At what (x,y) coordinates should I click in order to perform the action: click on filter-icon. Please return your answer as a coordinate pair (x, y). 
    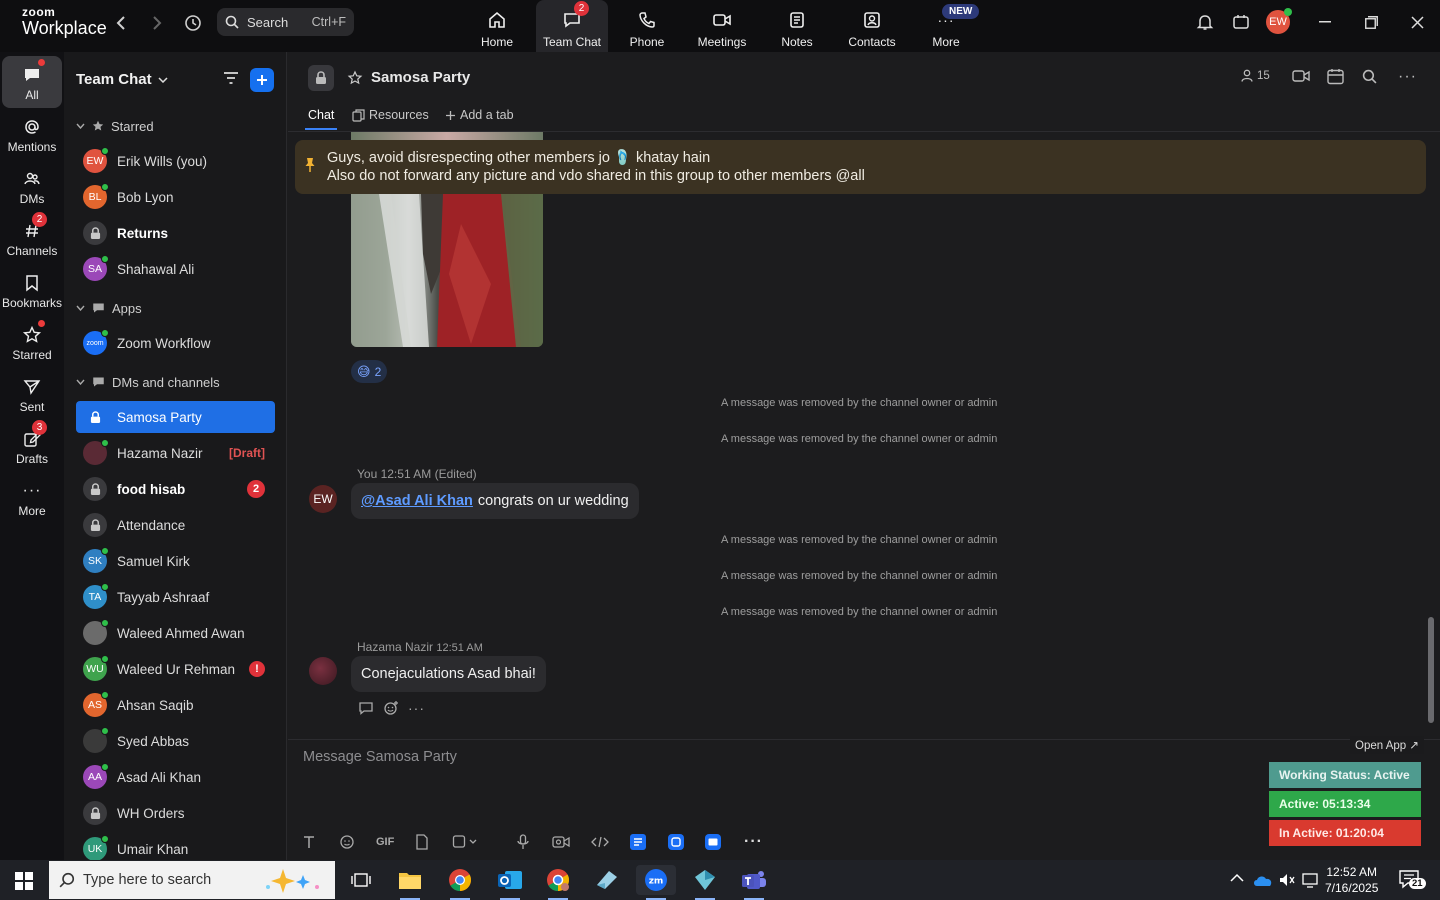
    Looking at the image, I should click on (231, 78).